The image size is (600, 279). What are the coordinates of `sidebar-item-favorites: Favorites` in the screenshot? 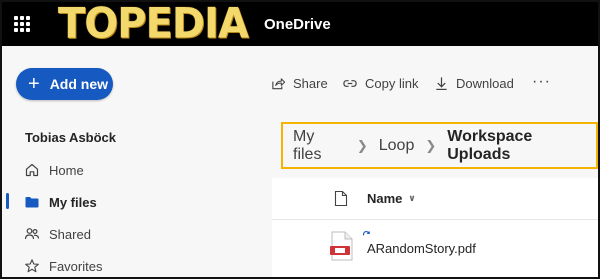 It's located at (63, 266).